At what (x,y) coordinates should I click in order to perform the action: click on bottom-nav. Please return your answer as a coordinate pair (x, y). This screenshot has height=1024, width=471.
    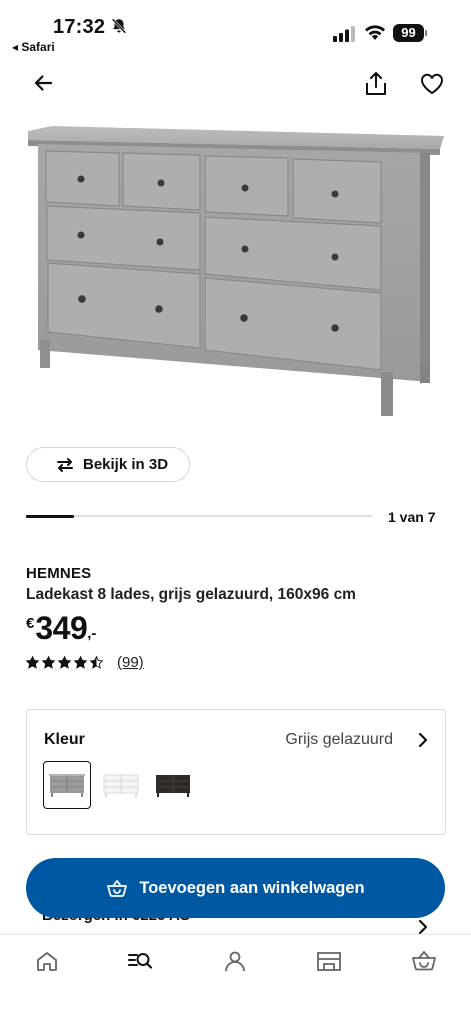
    Looking at the image, I should click on (235, 979).